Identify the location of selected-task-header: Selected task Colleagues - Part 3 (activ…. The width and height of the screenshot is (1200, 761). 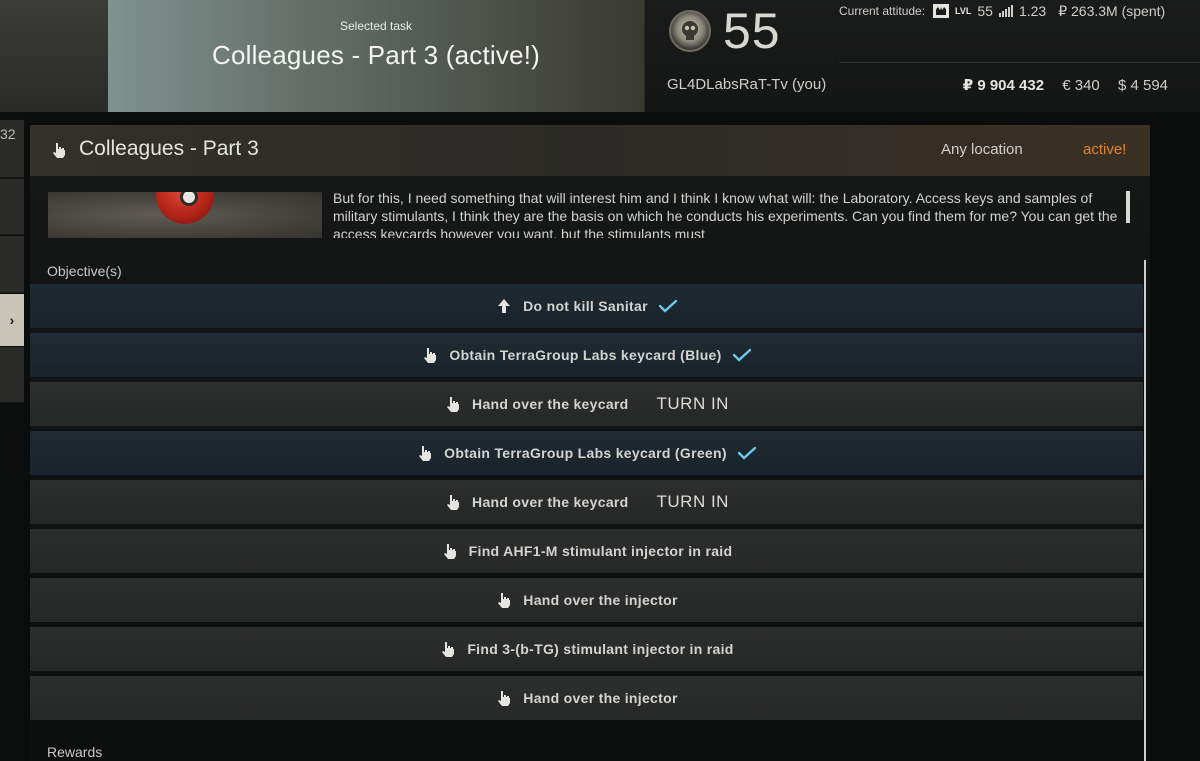
(376, 56).